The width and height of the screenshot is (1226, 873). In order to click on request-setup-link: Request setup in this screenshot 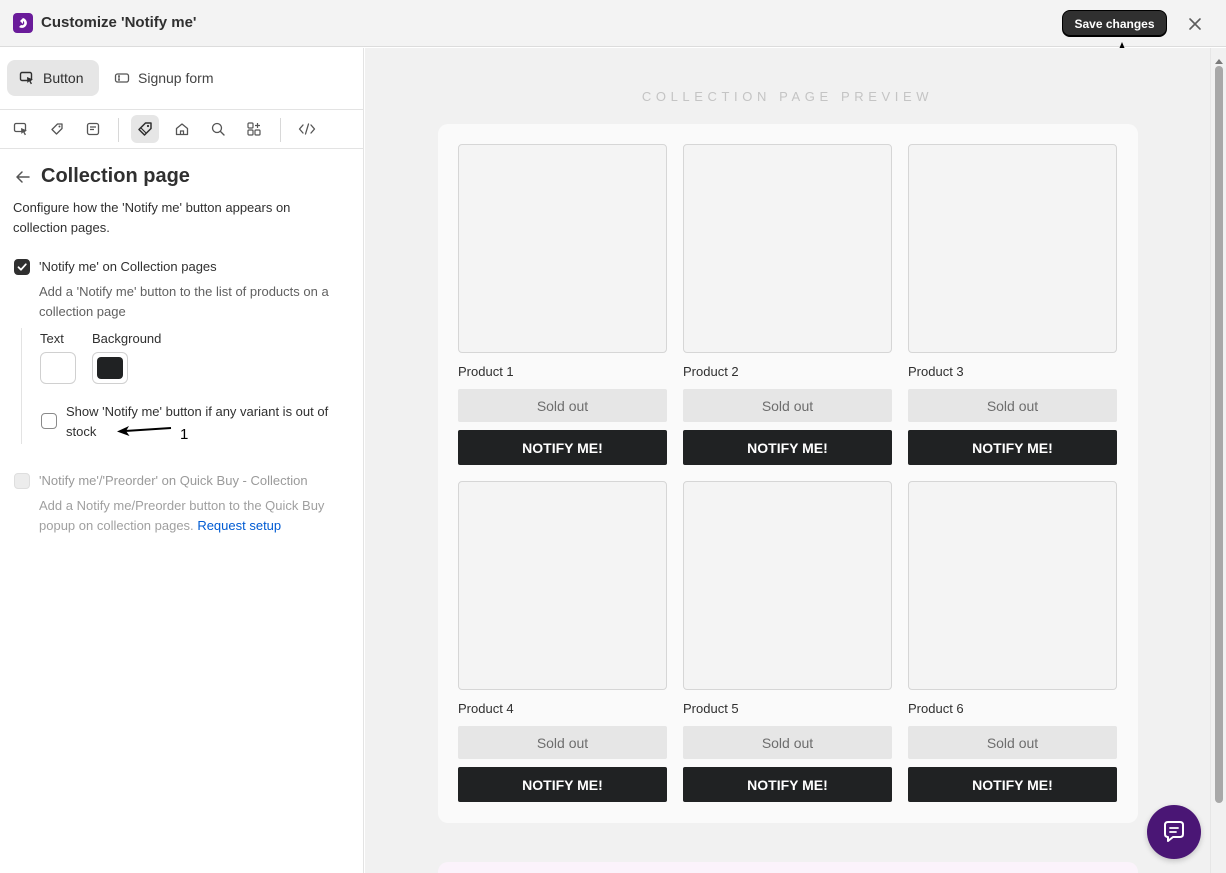, I will do `click(239, 525)`.